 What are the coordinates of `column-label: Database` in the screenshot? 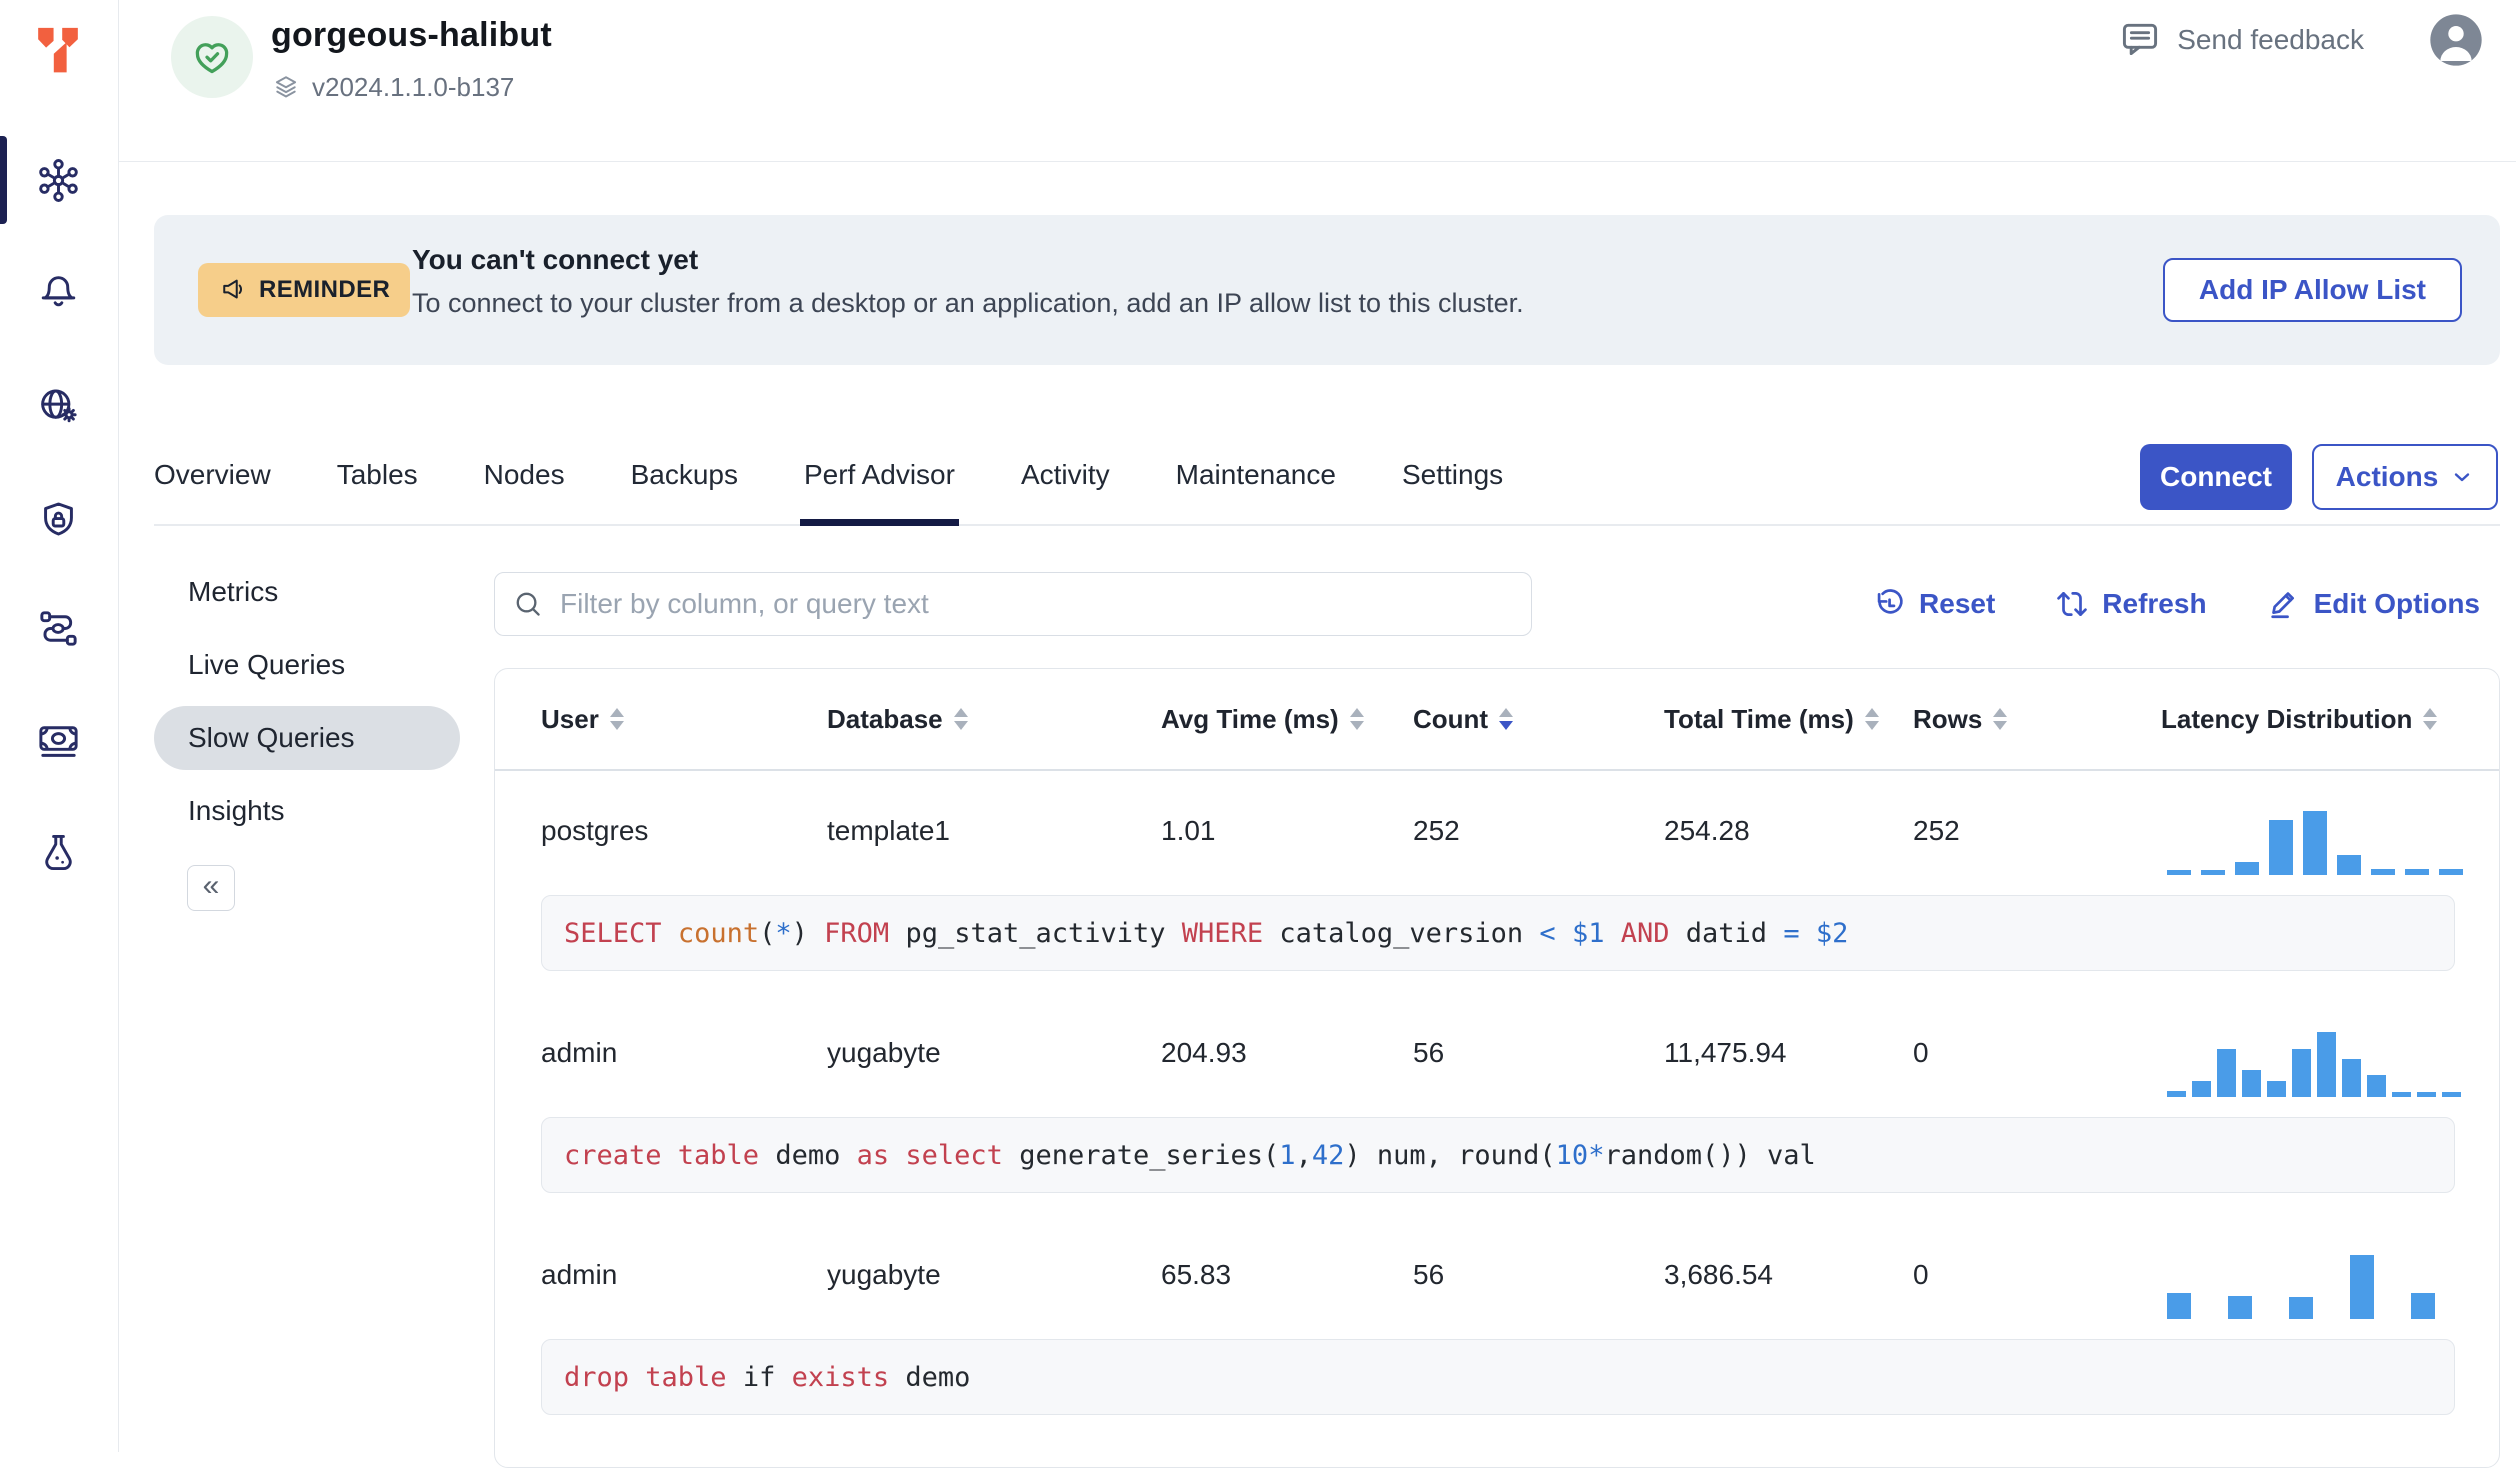 It's located at (885, 718).